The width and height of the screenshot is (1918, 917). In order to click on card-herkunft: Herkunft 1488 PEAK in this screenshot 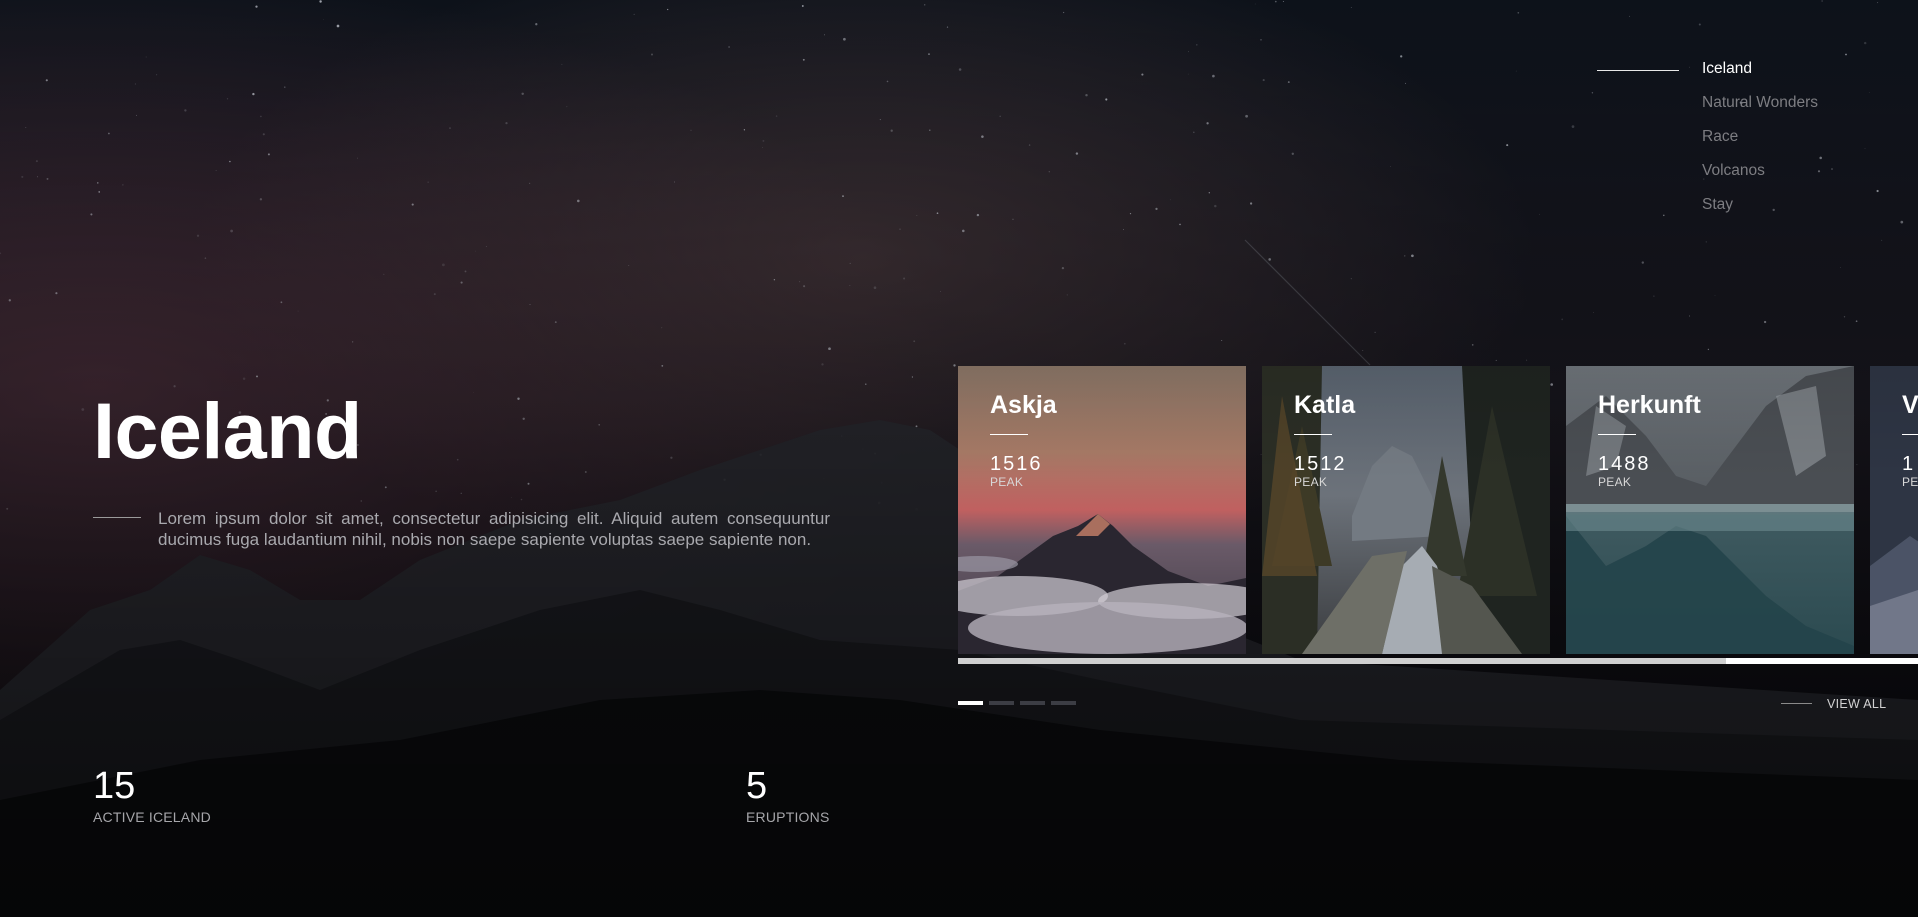, I will do `click(1710, 510)`.